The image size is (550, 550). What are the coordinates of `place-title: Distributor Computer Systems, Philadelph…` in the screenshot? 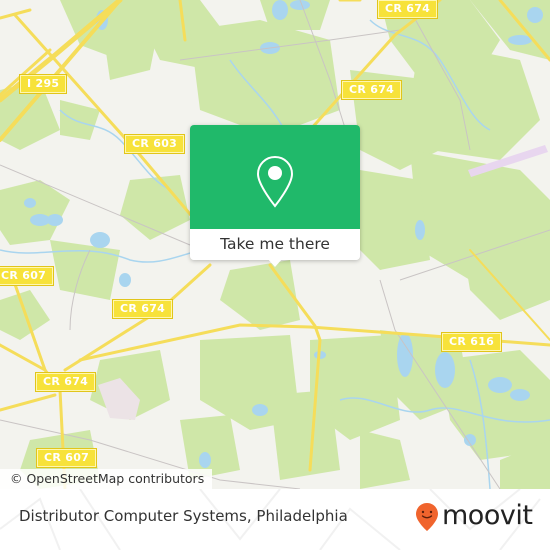 It's located at (183, 516).